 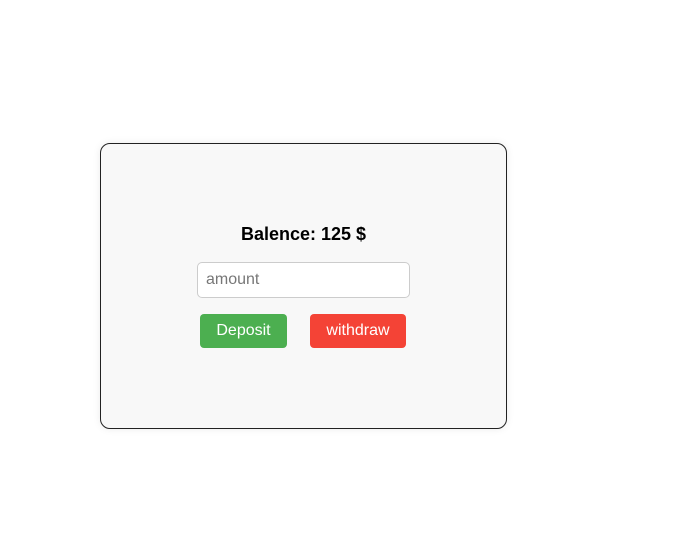 I want to click on deposit-button: Deposit, so click(x=243, y=331).